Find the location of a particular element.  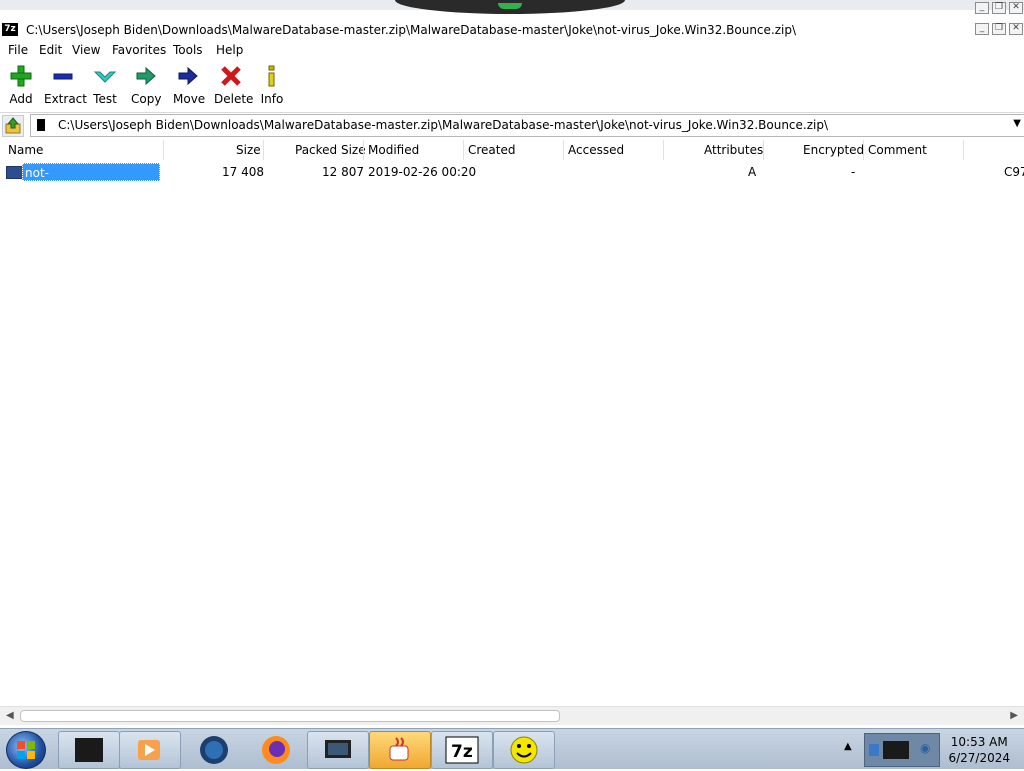

outer-window-controls: _ ❐ ✕ is located at coordinates (999, 8).